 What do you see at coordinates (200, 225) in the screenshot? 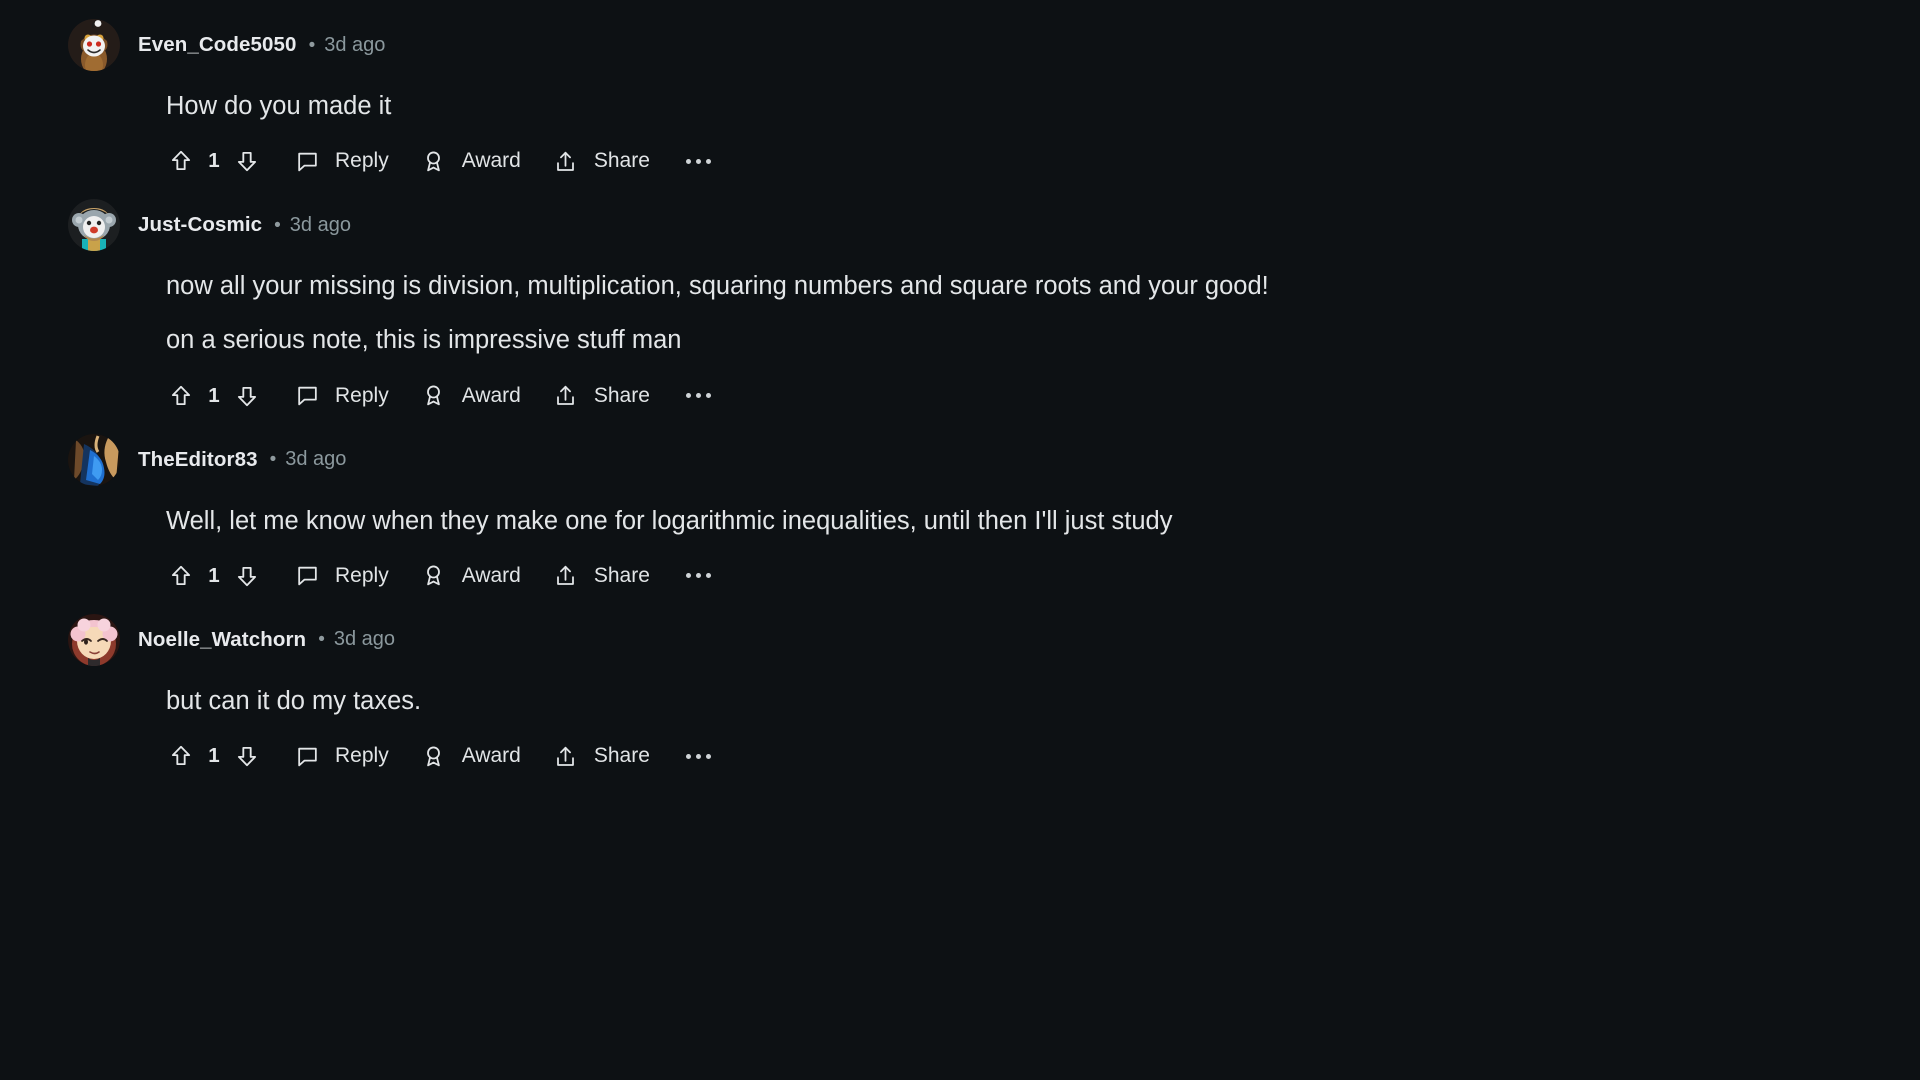
I see `comment-author: Just-Cosmic` at bounding box center [200, 225].